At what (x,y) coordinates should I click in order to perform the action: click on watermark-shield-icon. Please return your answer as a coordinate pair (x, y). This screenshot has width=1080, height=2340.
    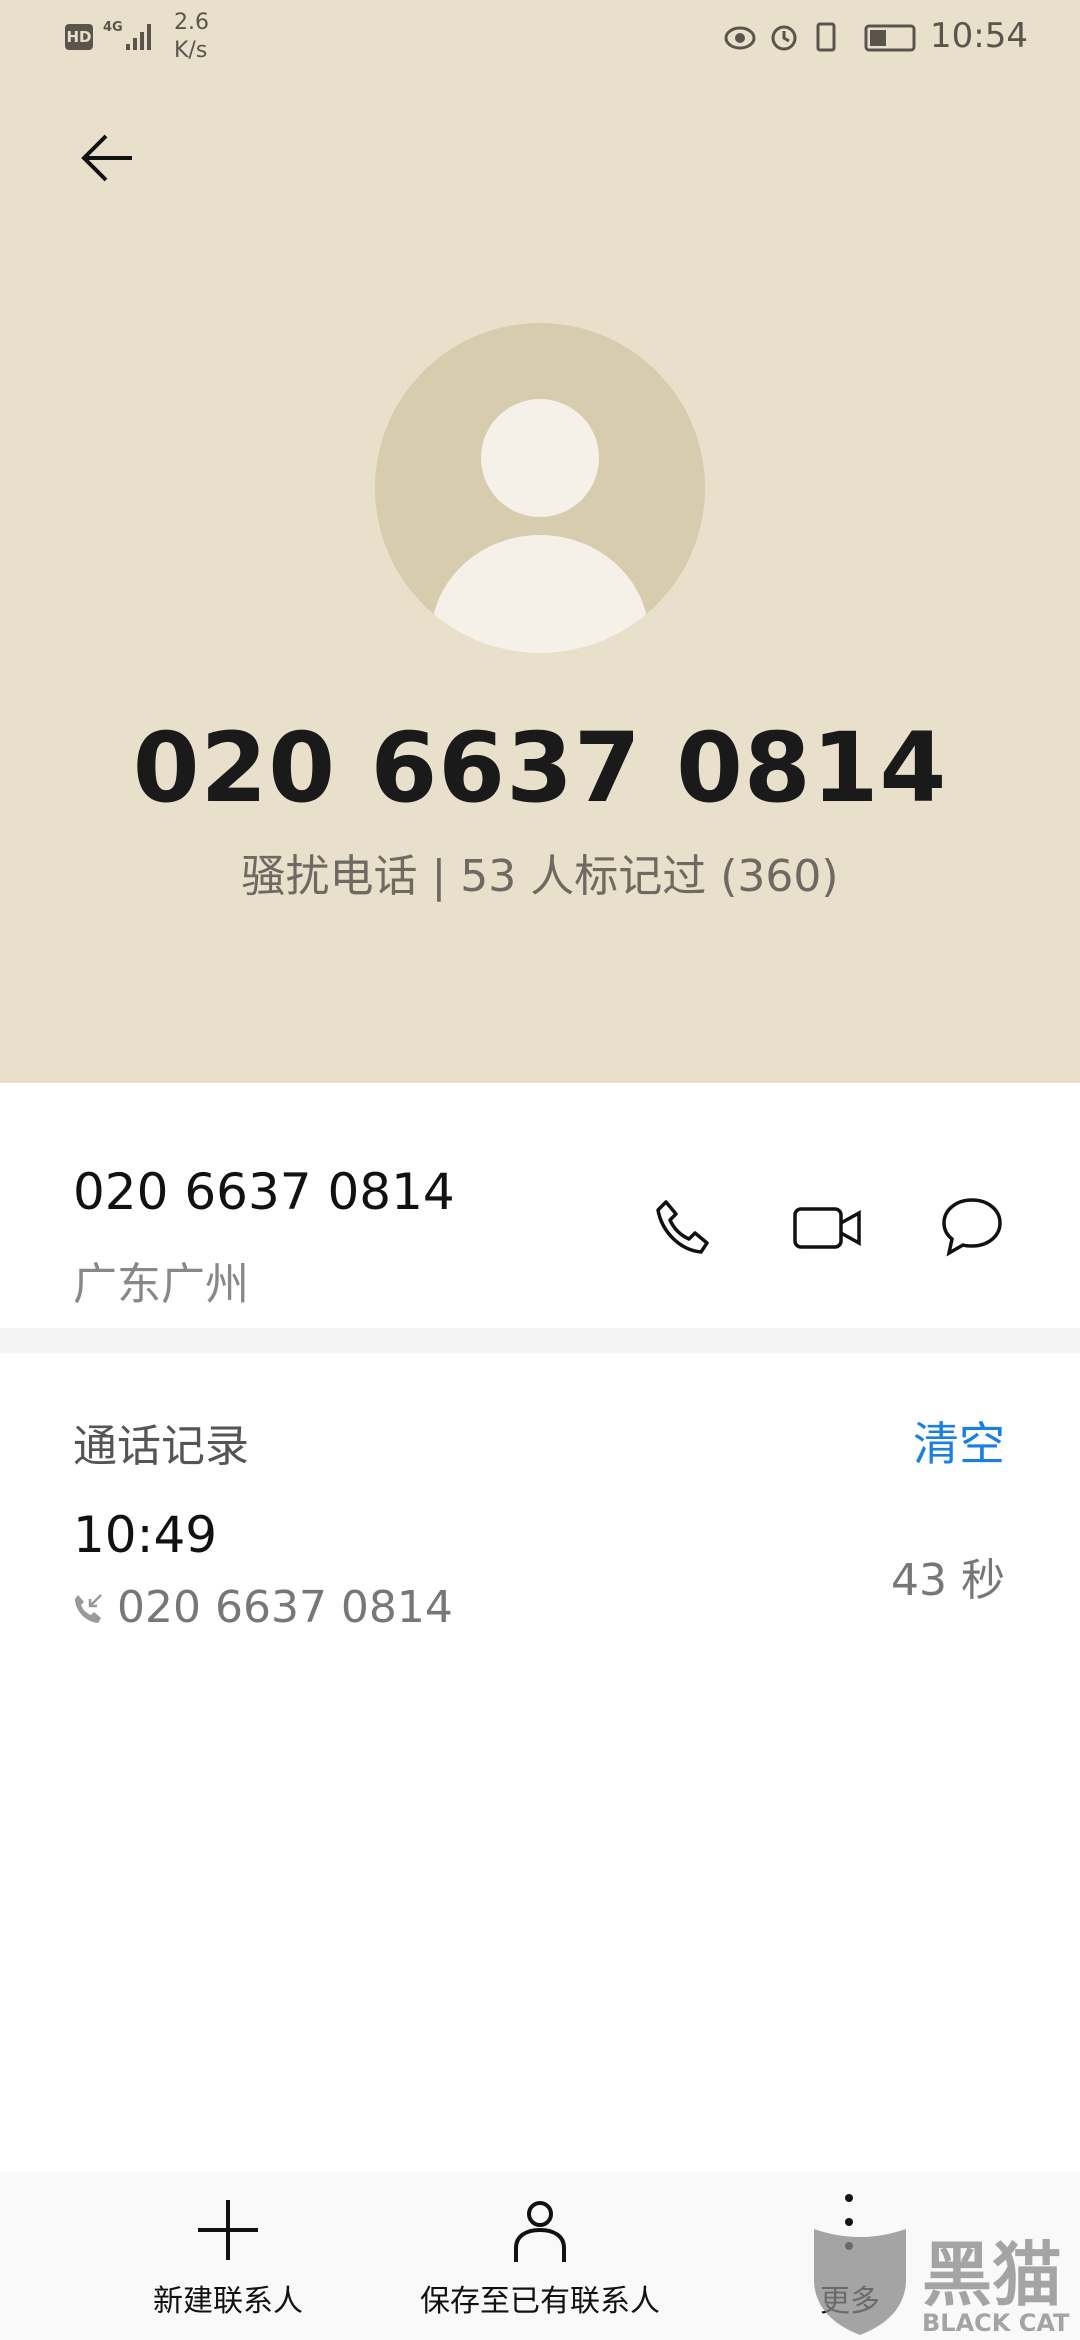
    Looking at the image, I should click on (860, 2282).